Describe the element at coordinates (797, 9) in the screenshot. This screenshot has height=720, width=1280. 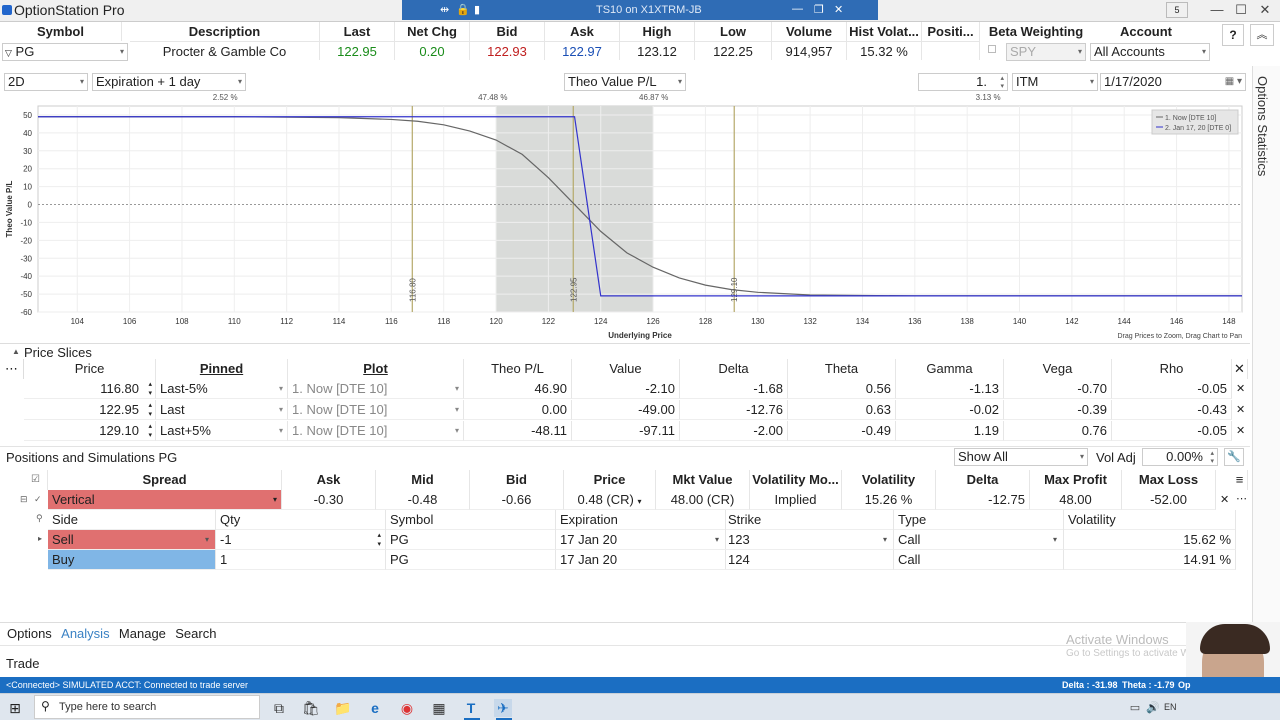
I see `minimize-icon: —` at that location.